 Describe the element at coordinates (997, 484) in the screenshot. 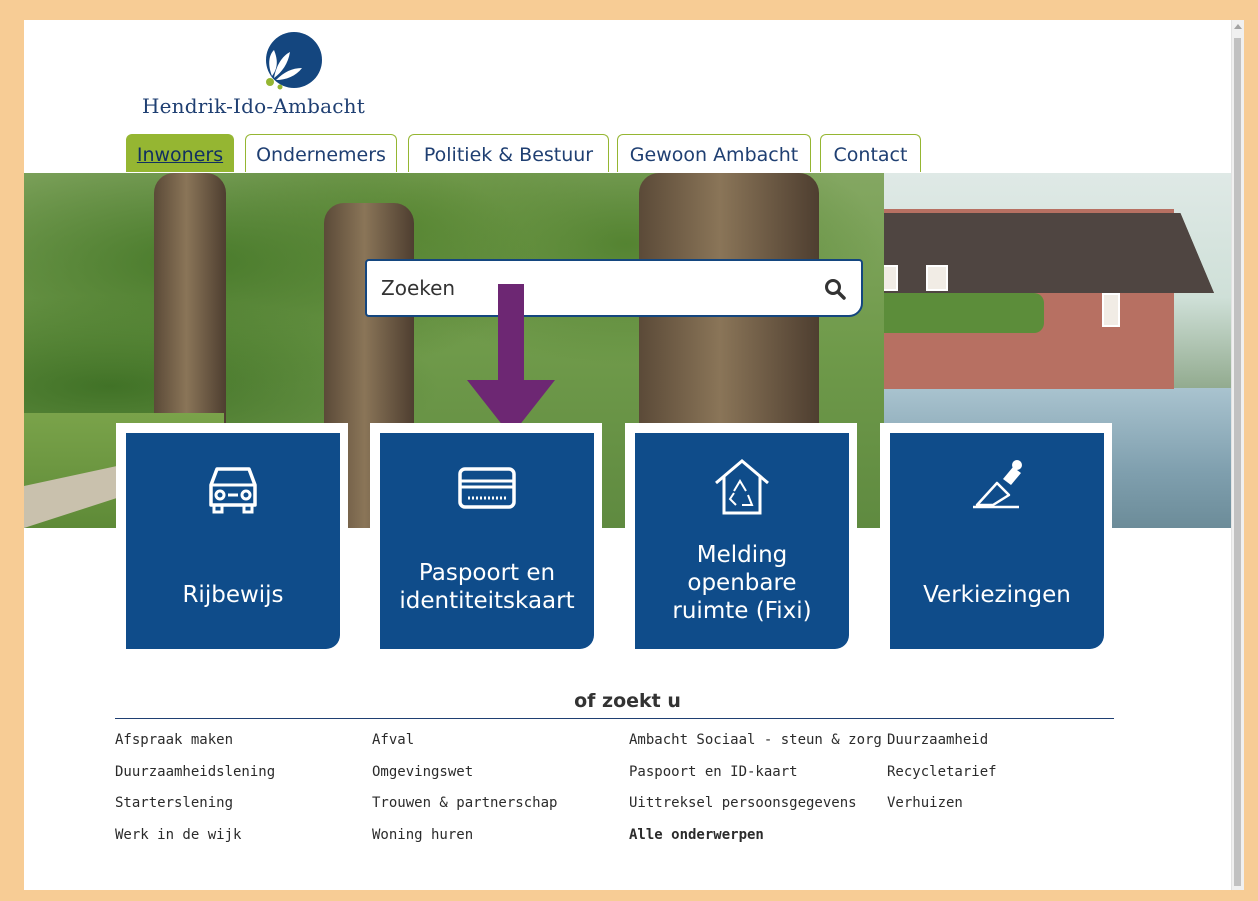

I see `ballot-icon` at that location.